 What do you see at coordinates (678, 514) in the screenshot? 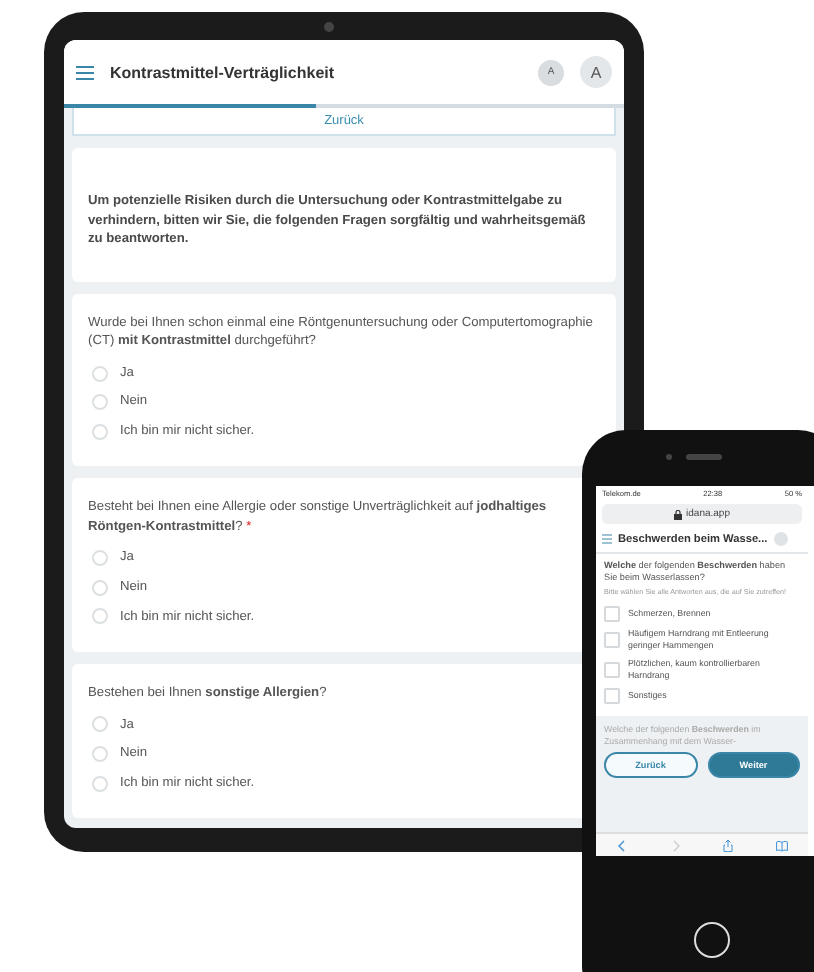
I see `lock-icon` at bounding box center [678, 514].